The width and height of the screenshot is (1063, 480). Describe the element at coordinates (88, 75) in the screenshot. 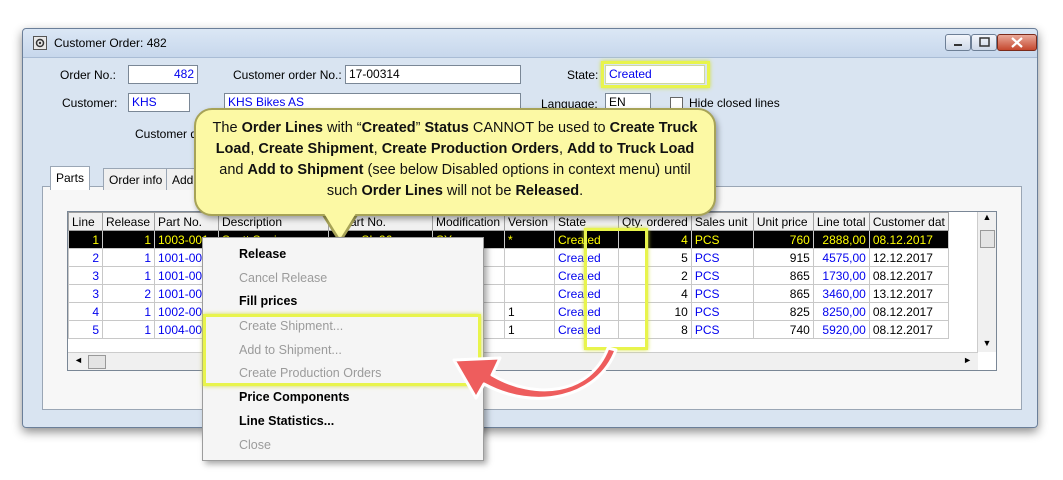

I see `order-no-label: Order No.:` at that location.